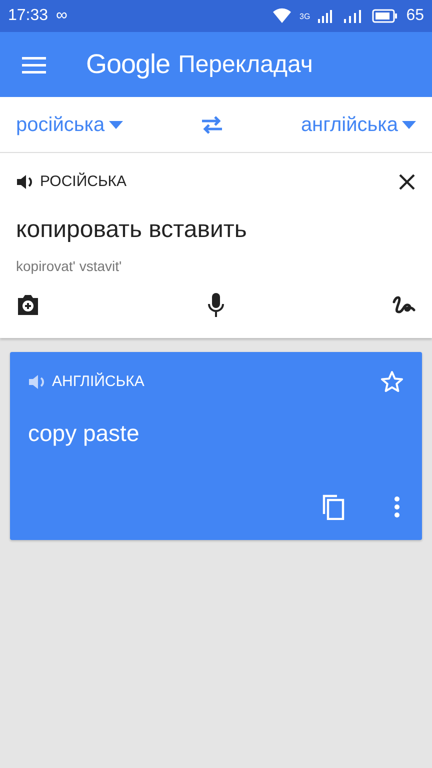  Describe the element at coordinates (69, 266) in the screenshot. I see `transliteration-text: kopirovat' vstavit'` at that location.